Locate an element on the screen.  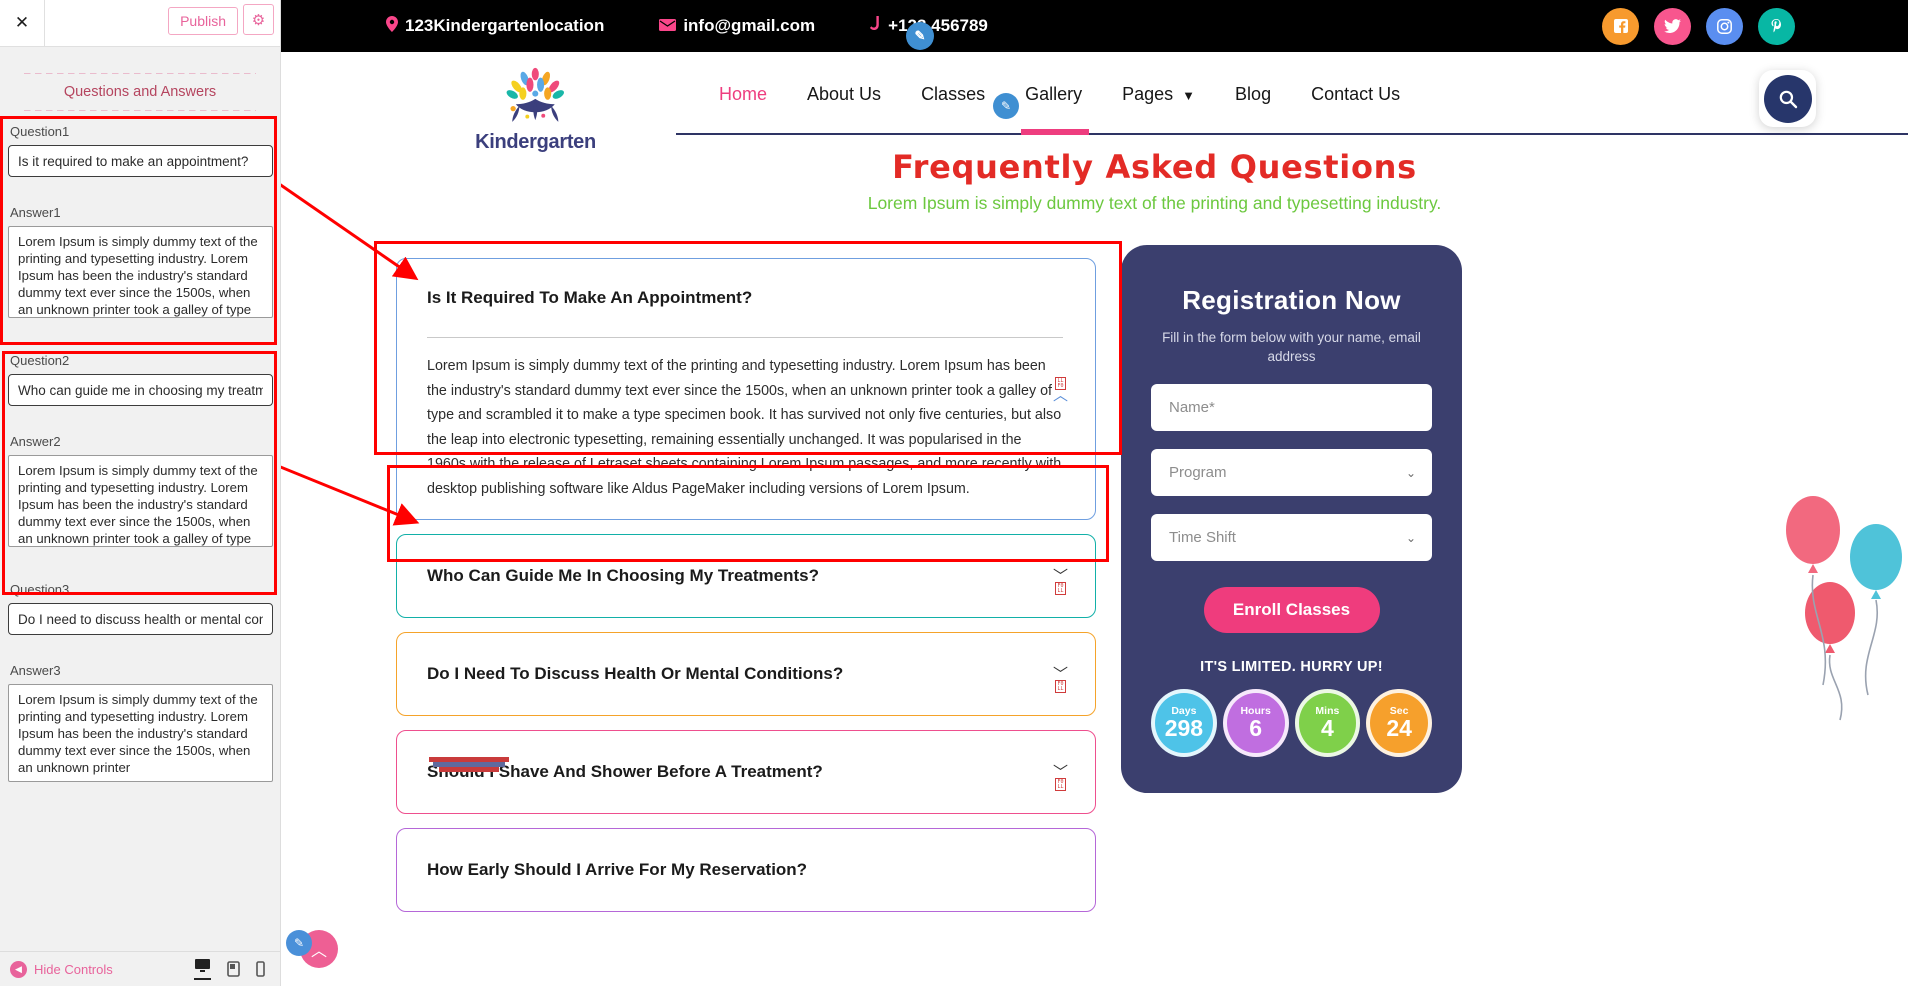
hide-controls-button: ◀ Hide Controls is located at coordinates (61, 969).